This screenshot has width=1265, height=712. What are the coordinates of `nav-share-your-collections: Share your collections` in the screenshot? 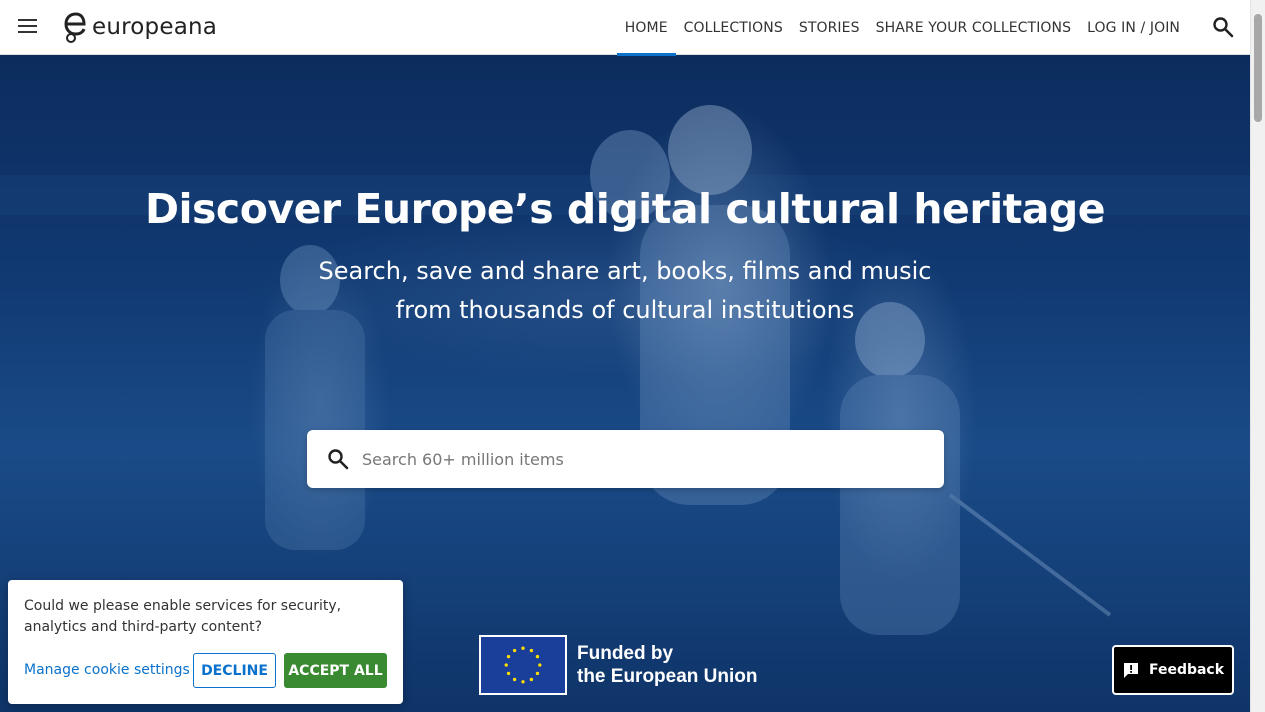 It's located at (974, 27).